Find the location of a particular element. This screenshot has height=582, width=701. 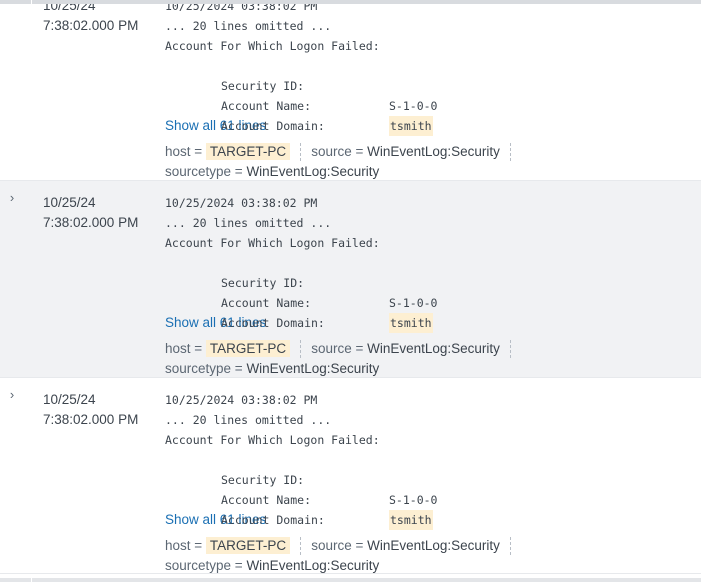

top-scroll-edge is located at coordinates (350, 2).